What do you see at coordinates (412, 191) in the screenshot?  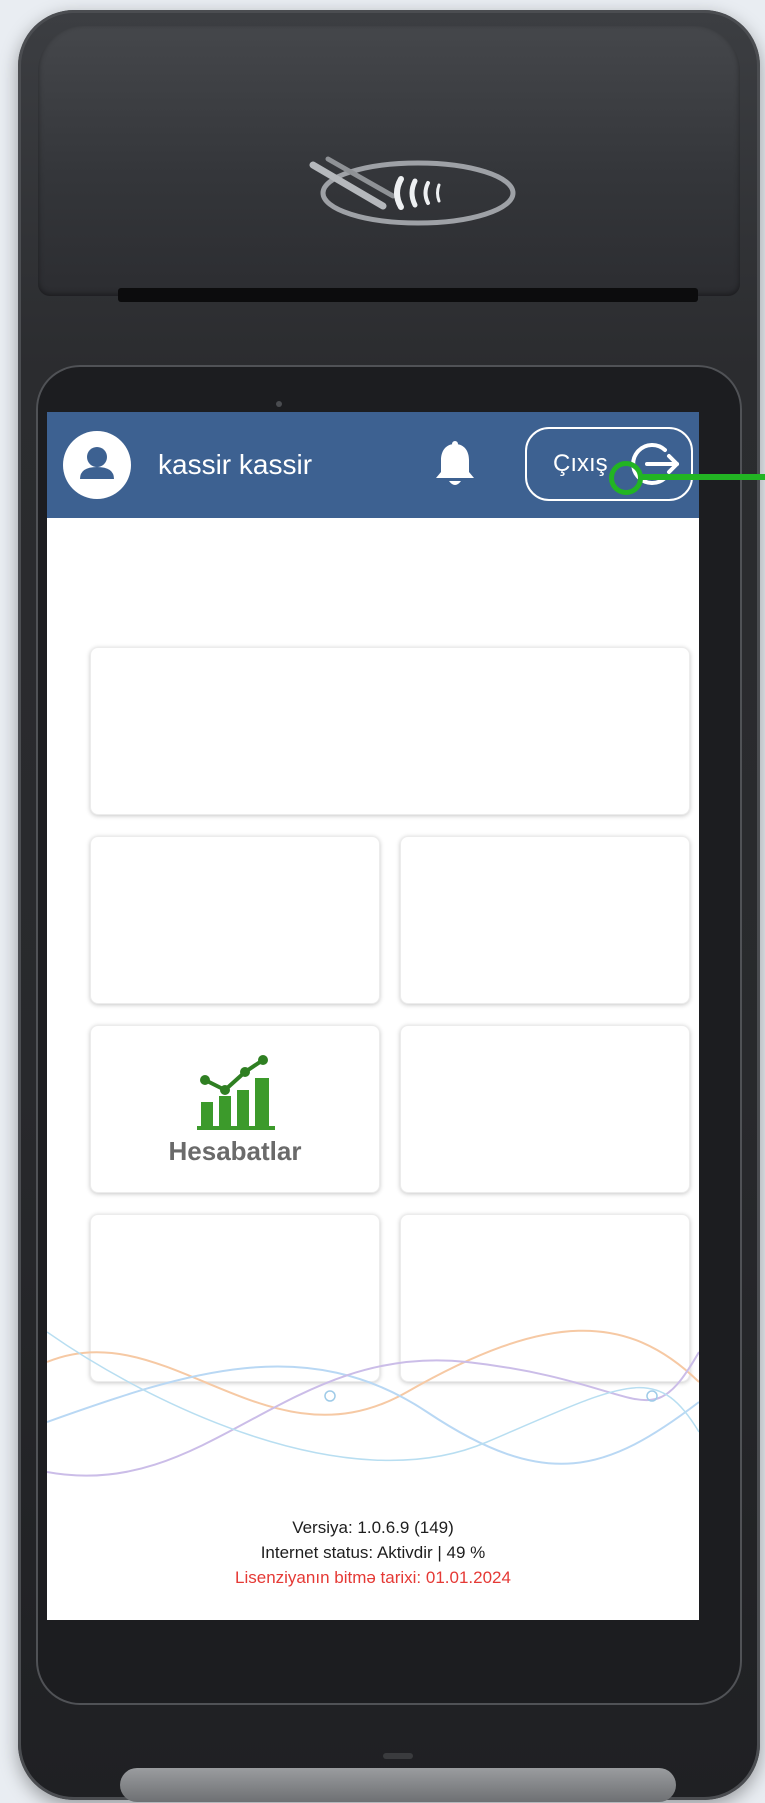 I see `contactless-logo` at bounding box center [412, 191].